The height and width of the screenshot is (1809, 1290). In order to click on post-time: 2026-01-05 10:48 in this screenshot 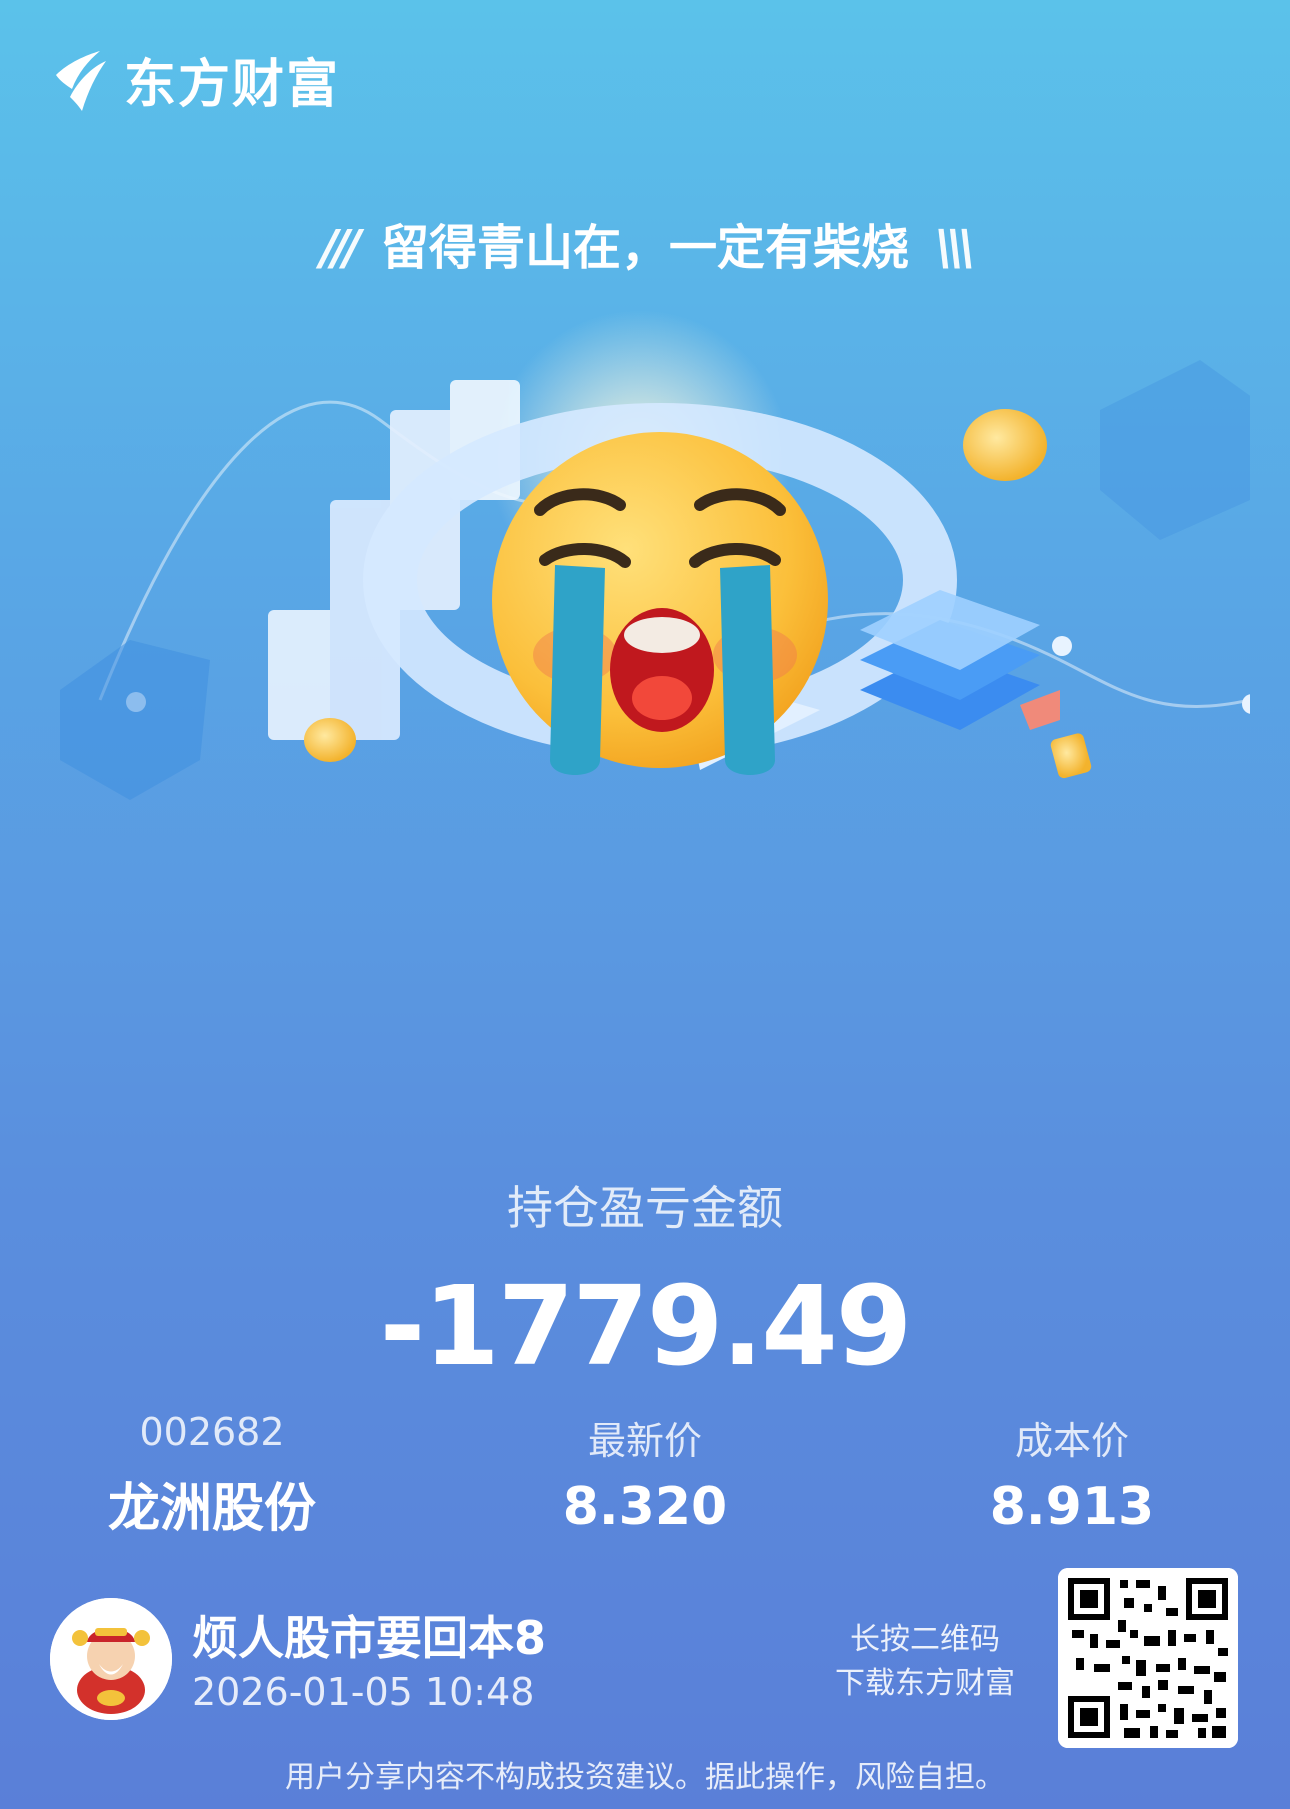, I will do `click(363, 1692)`.